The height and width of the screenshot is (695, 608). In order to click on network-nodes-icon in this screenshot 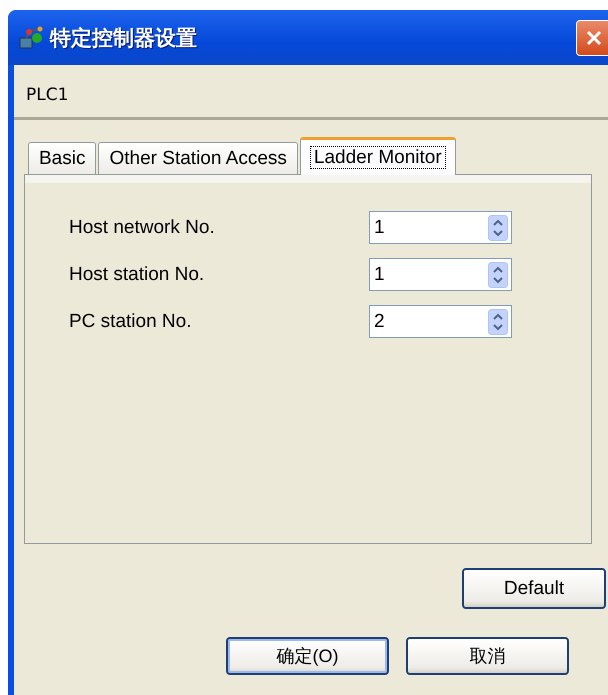, I will do `click(31, 38)`.